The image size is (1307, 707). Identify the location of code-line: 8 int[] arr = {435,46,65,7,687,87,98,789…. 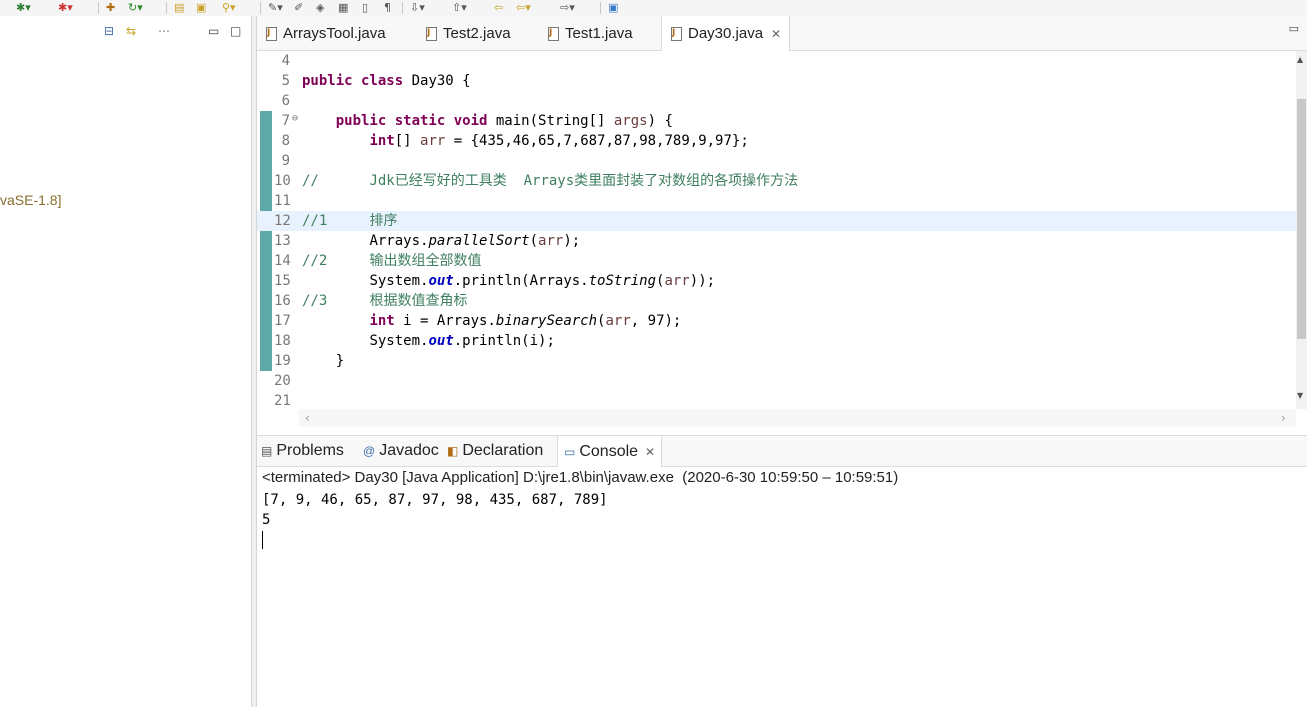
(776, 141).